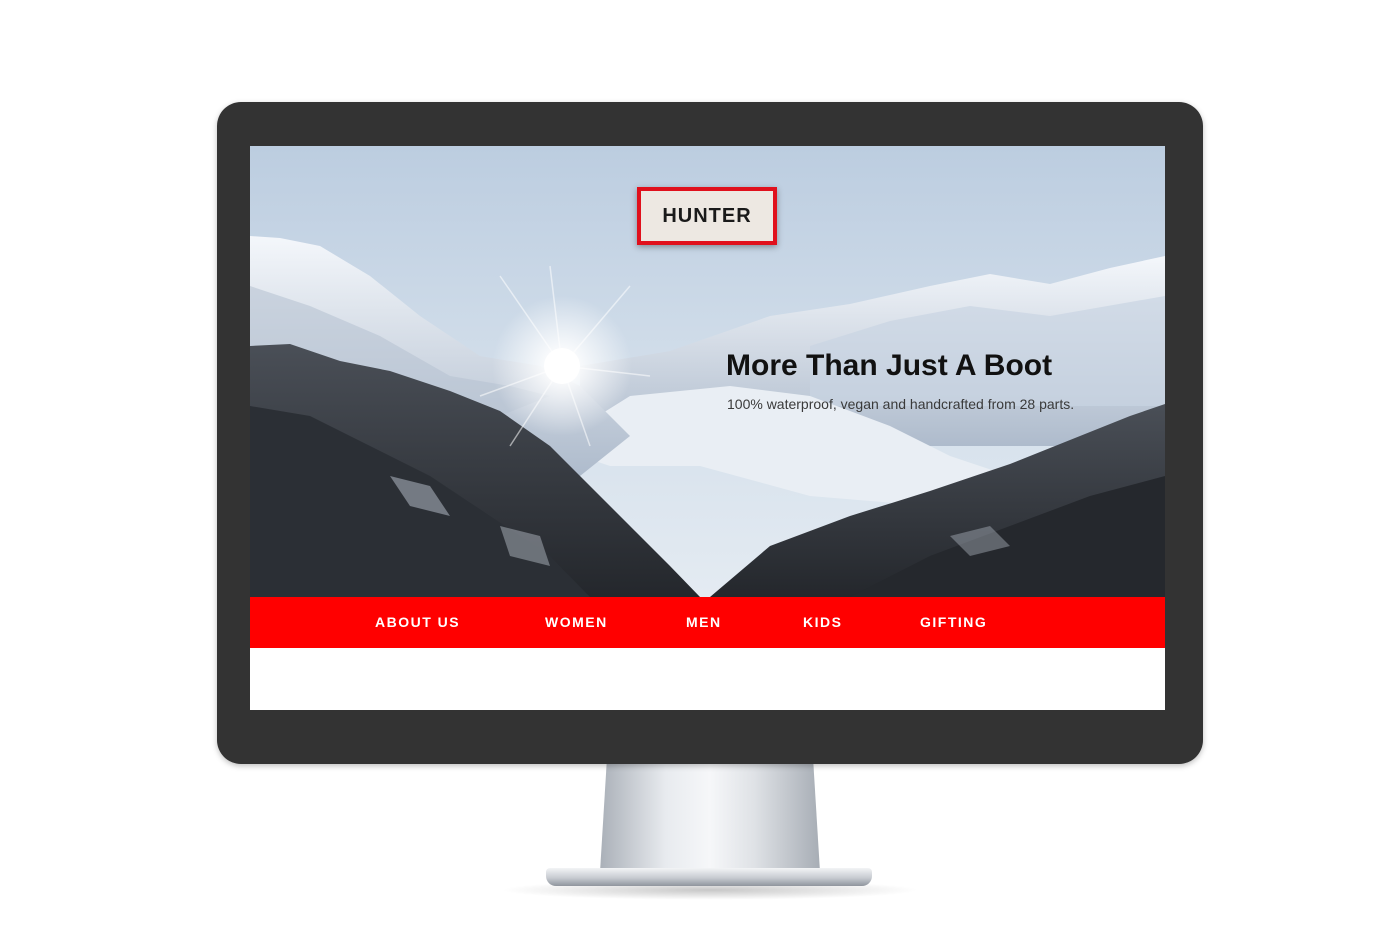 The image size is (1400, 952). Describe the element at coordinates (704, 622) in the screenshot. I see `nav-item-men: MEN` at that location.